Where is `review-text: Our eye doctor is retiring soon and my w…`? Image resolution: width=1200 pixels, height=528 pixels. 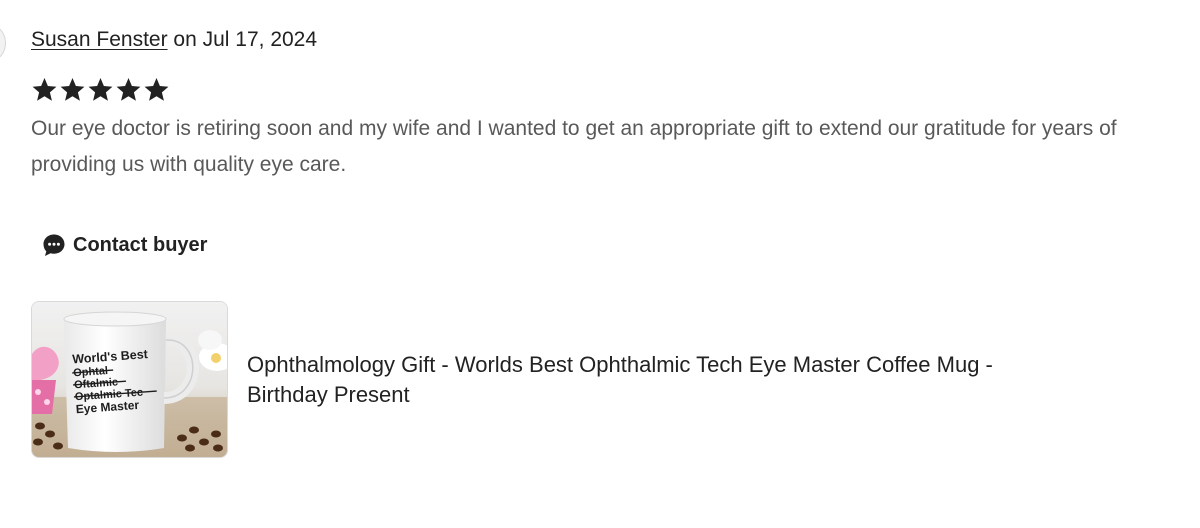 review-text: Our eye doctor is retiring soon and my w… is located at coordinates (574, 146).